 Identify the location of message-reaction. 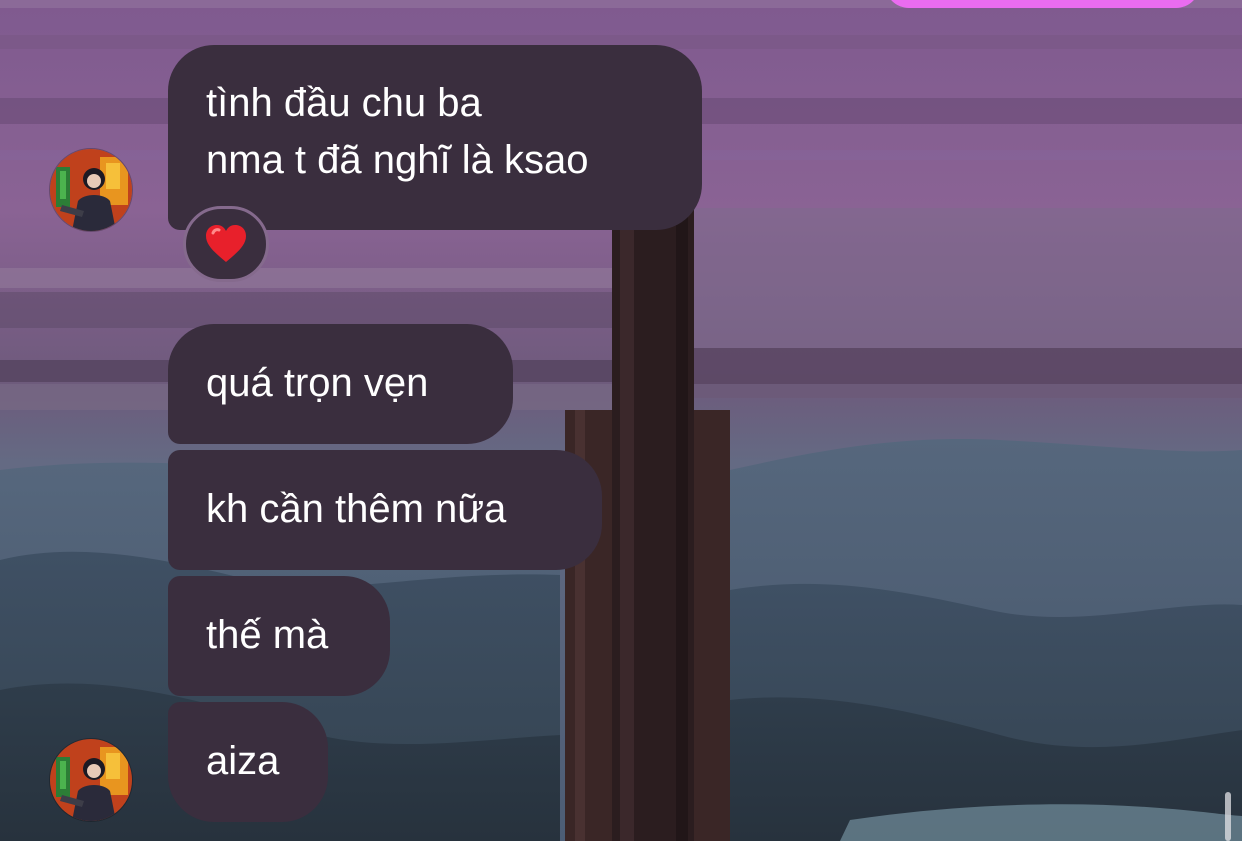
(226, 244).